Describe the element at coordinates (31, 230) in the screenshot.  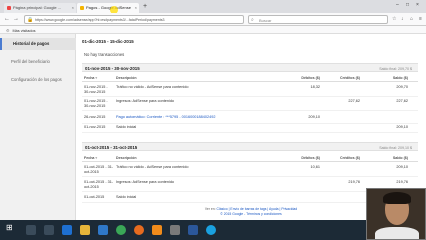
I see `search-icon` at that location.